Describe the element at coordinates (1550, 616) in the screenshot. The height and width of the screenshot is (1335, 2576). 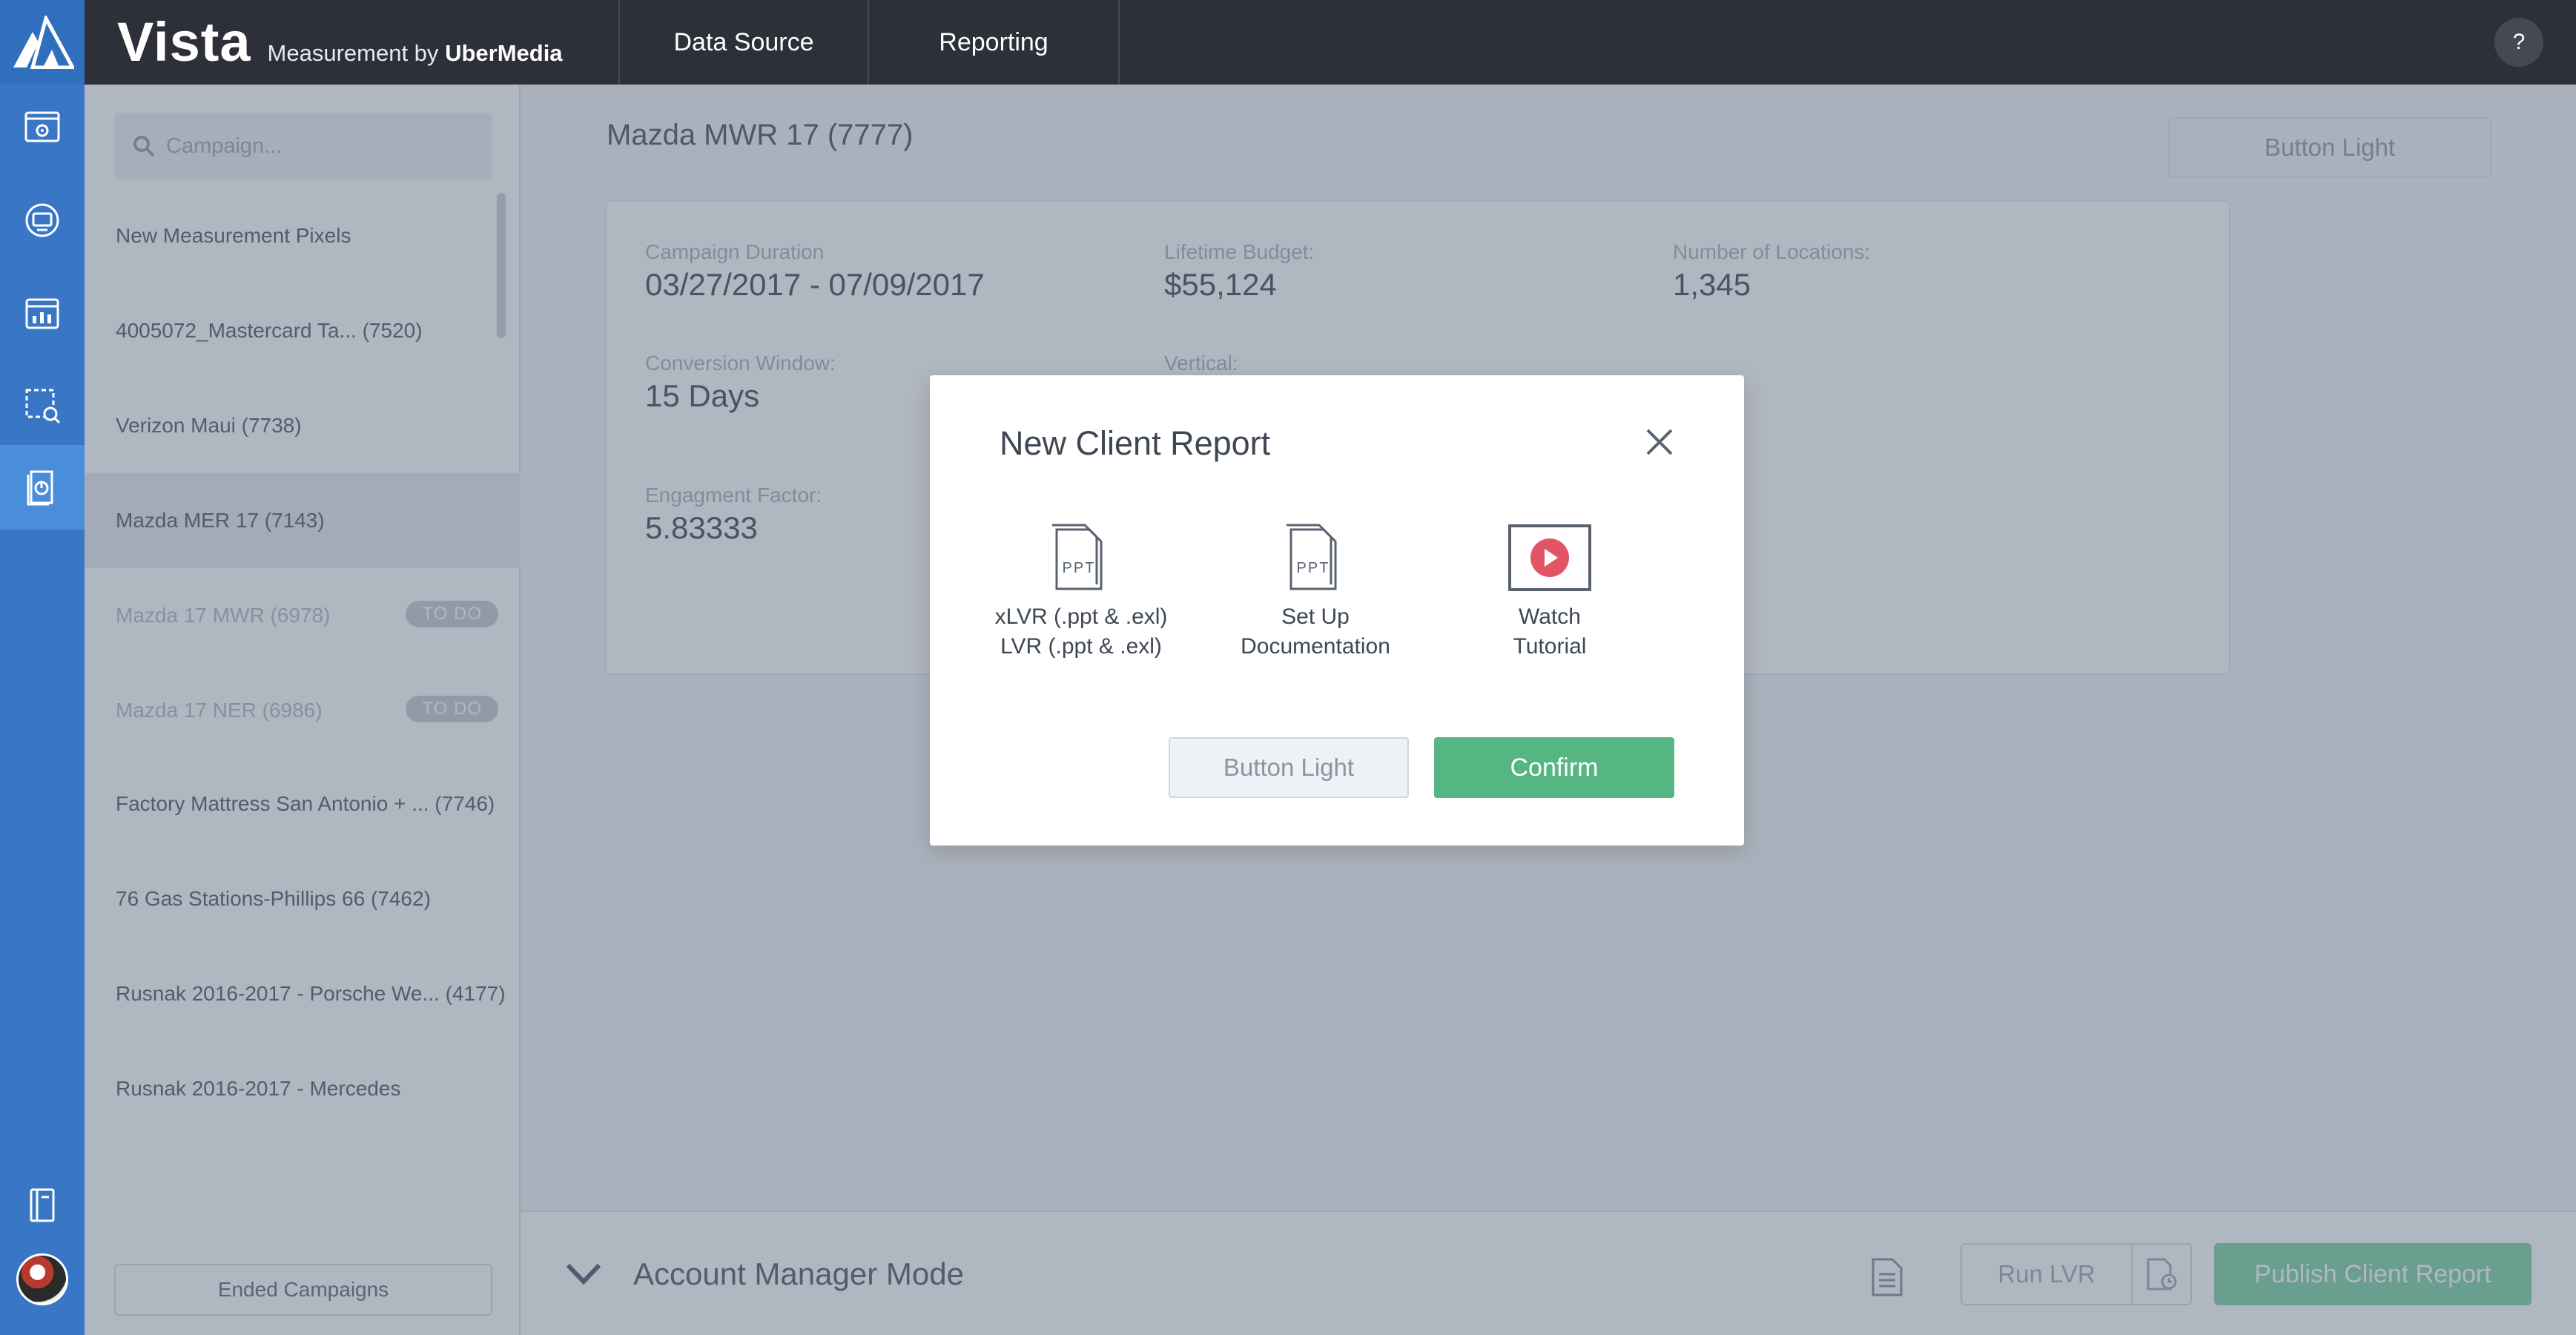
I see `option-line: Watch` at that location.